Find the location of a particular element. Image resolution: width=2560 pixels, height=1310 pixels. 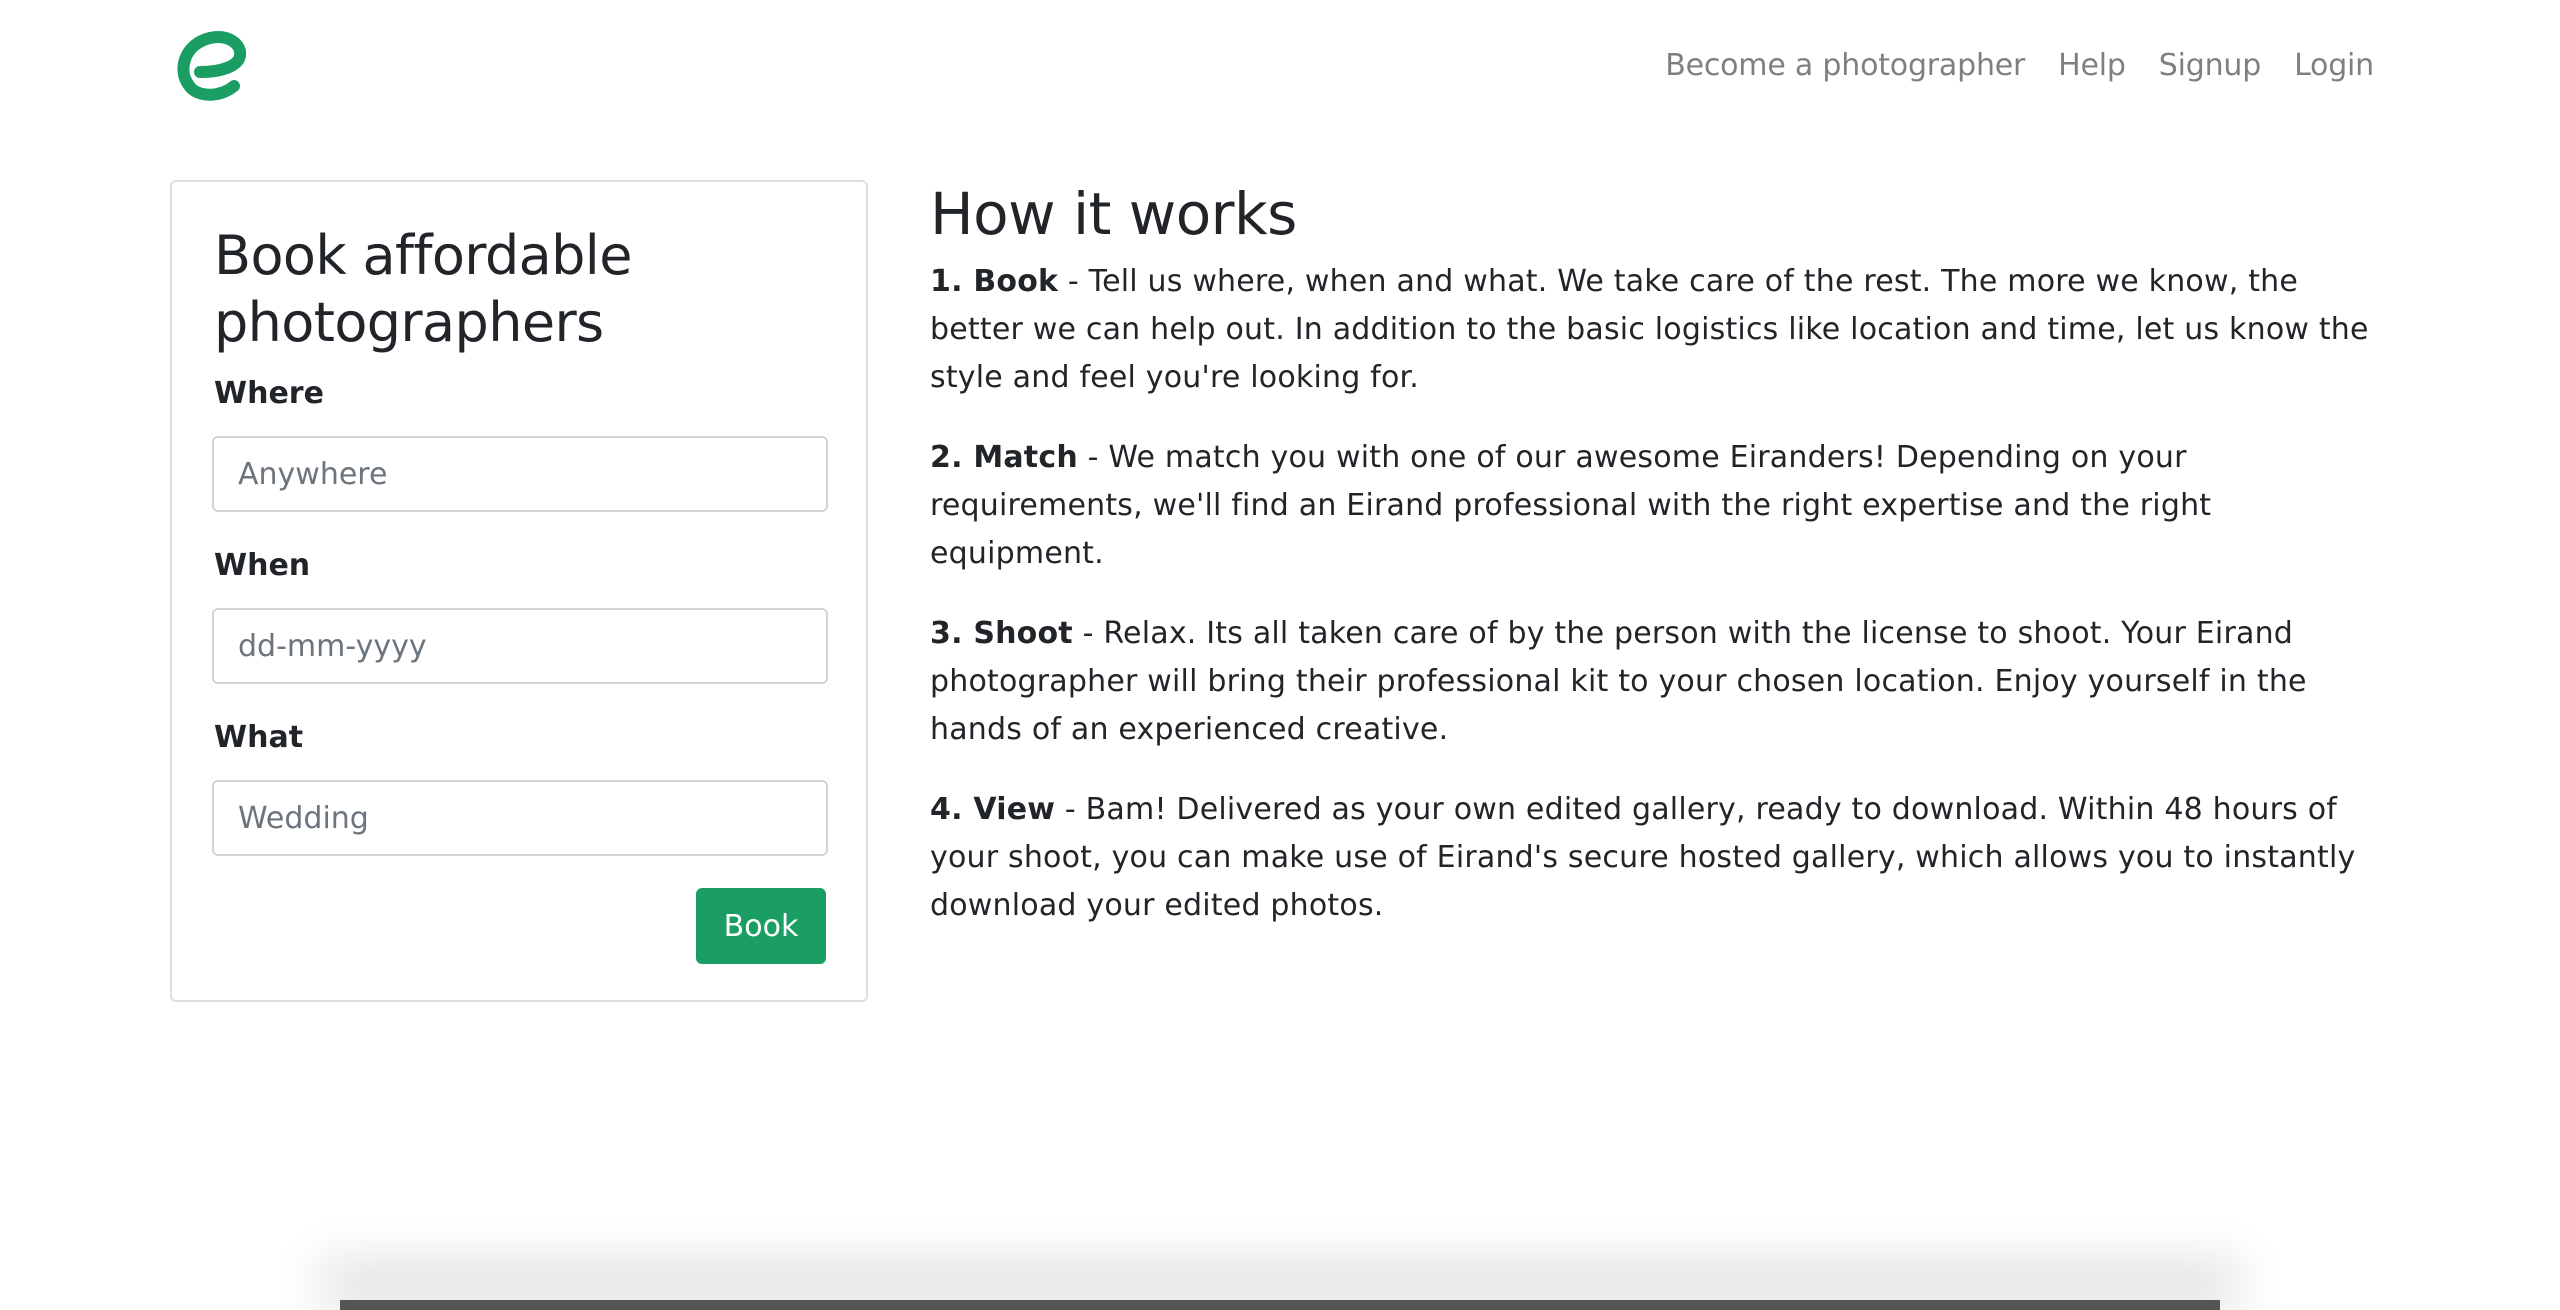

booking-title: Book affordable photographers is located at coordinates (423, 289).